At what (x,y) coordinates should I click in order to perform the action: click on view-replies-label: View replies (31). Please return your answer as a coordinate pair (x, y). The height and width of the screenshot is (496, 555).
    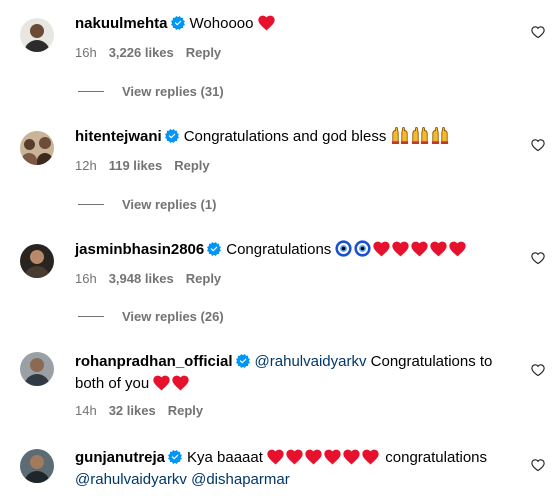
    Looking at the image, I should click on (173, 91).